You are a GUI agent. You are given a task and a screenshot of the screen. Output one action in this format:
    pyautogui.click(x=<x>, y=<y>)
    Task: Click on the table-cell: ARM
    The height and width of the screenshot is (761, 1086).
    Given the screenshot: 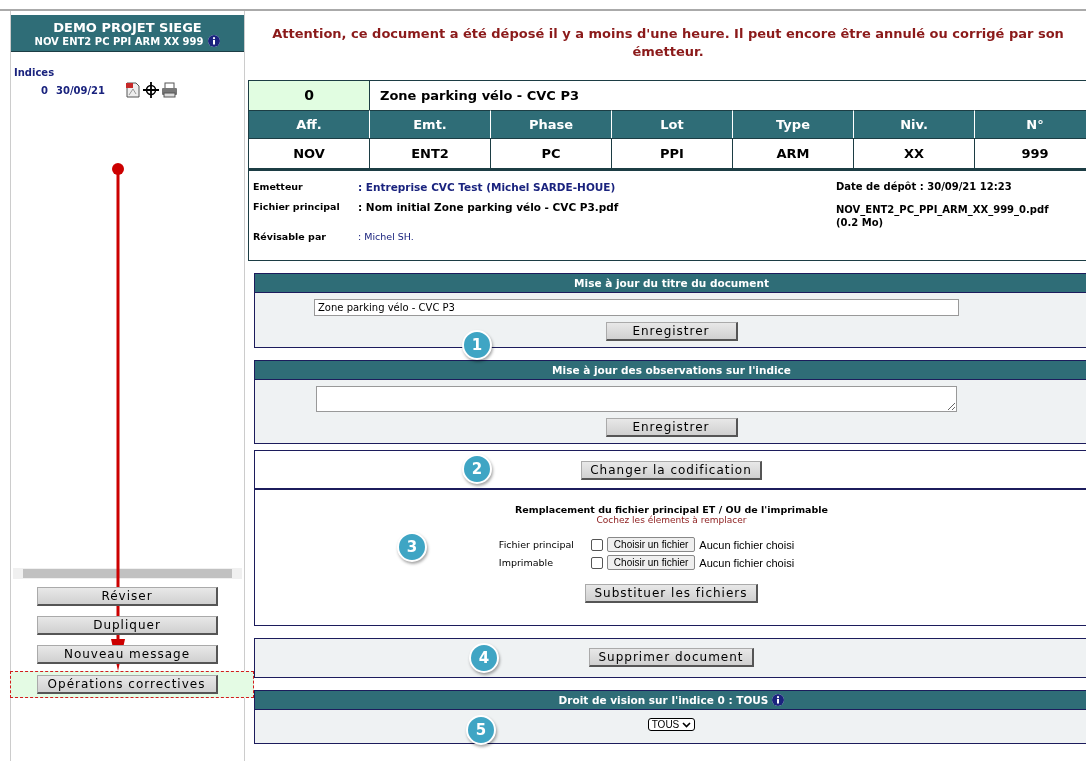 What is the action you would take?
    pyautogui.click(x=793, y=153)
    